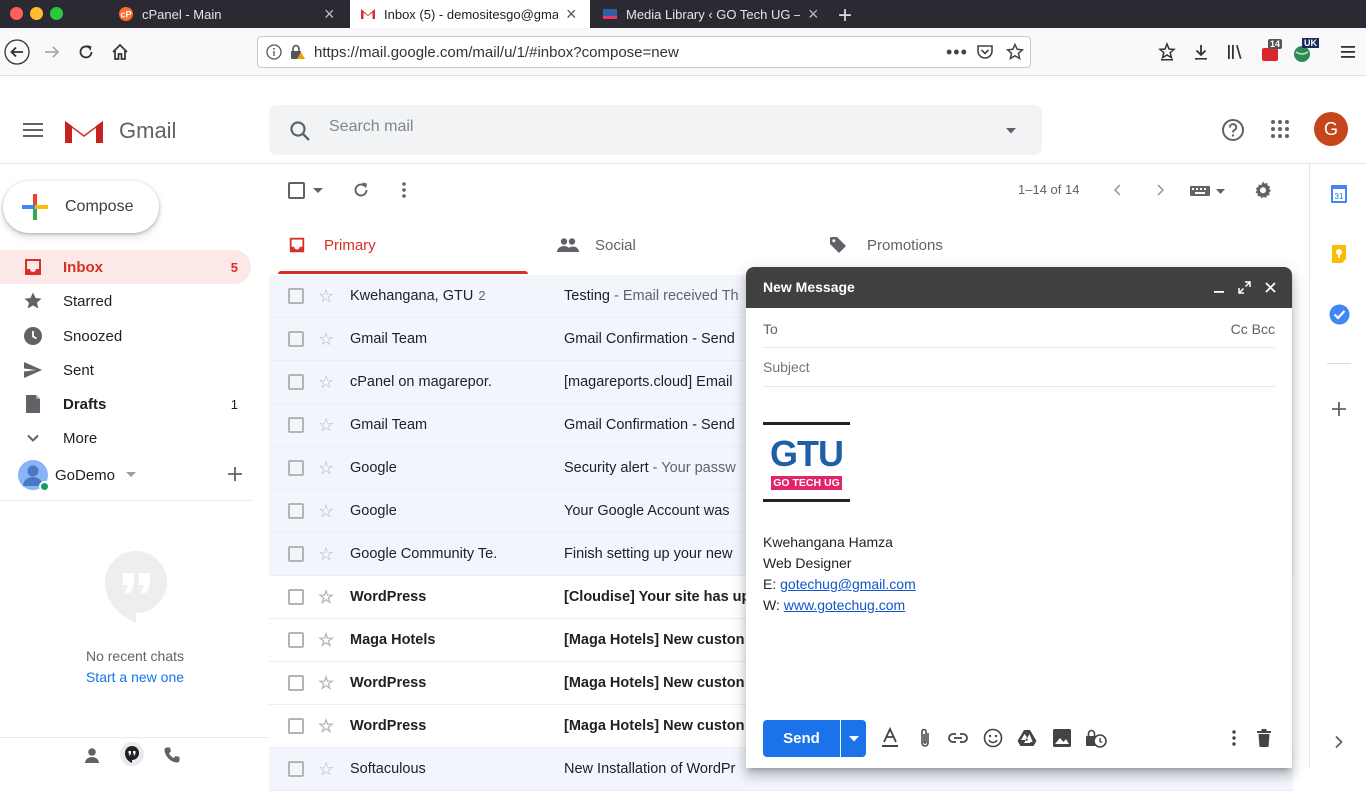 This screenshot has width=1366, height=791. I want to click on chevron-down-icon, so click(131, 475).